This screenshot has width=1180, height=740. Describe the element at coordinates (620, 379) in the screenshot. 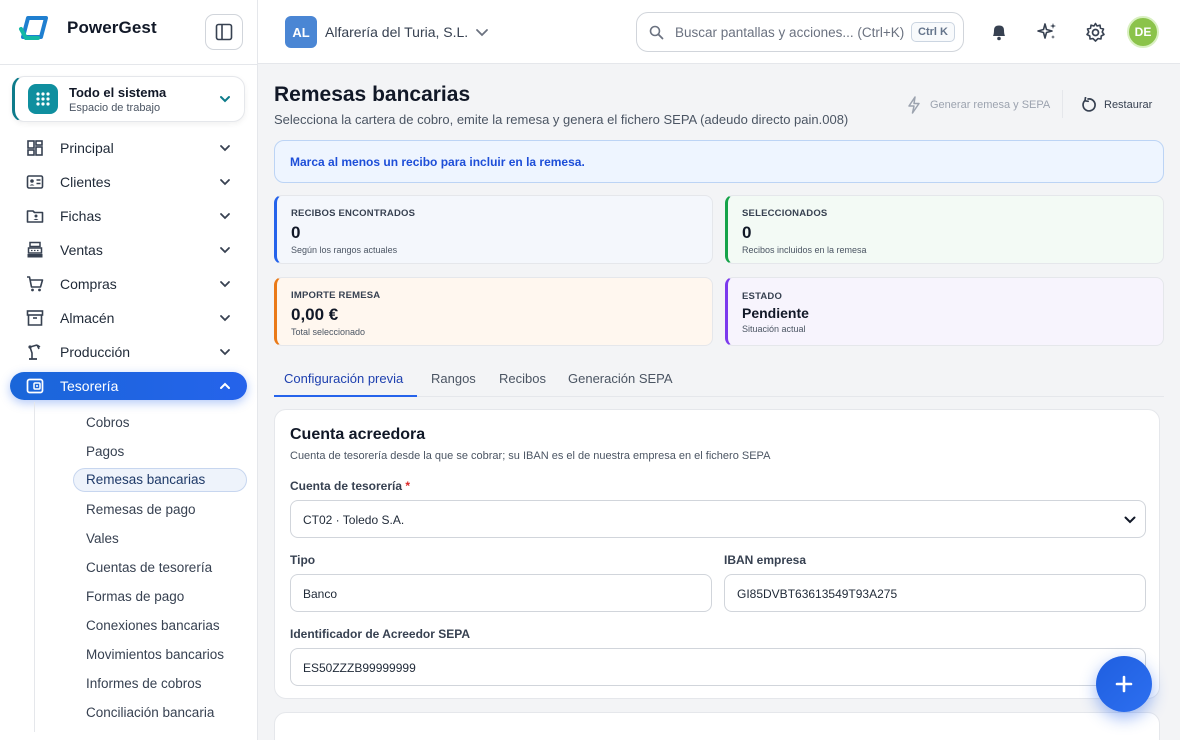

I see `tab-generacion-sepa: Generación SEPA` at that location.